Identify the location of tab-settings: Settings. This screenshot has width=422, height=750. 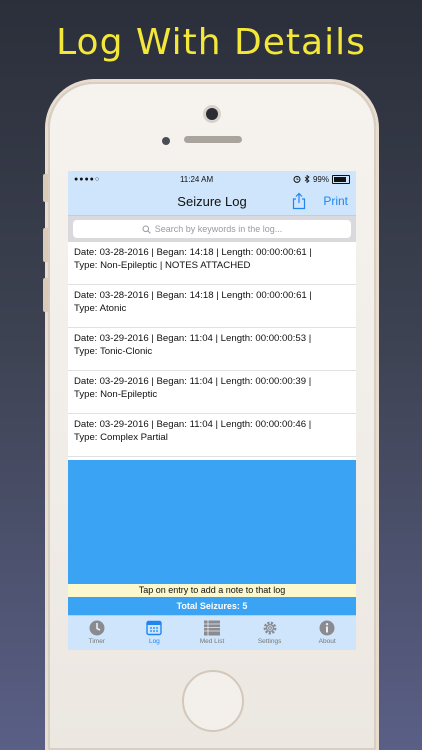
(270, 633).